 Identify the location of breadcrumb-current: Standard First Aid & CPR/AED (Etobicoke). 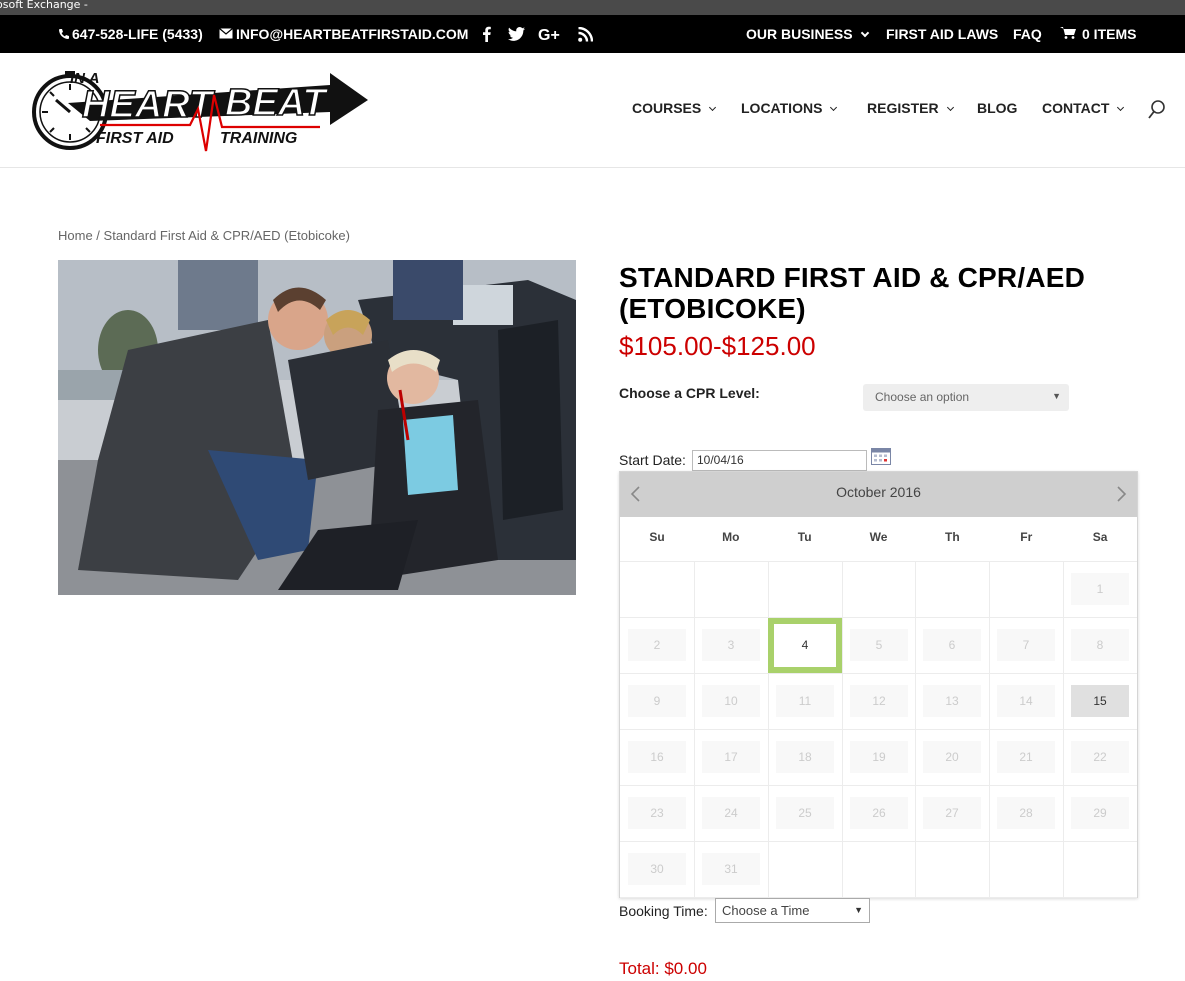
(226, 235).